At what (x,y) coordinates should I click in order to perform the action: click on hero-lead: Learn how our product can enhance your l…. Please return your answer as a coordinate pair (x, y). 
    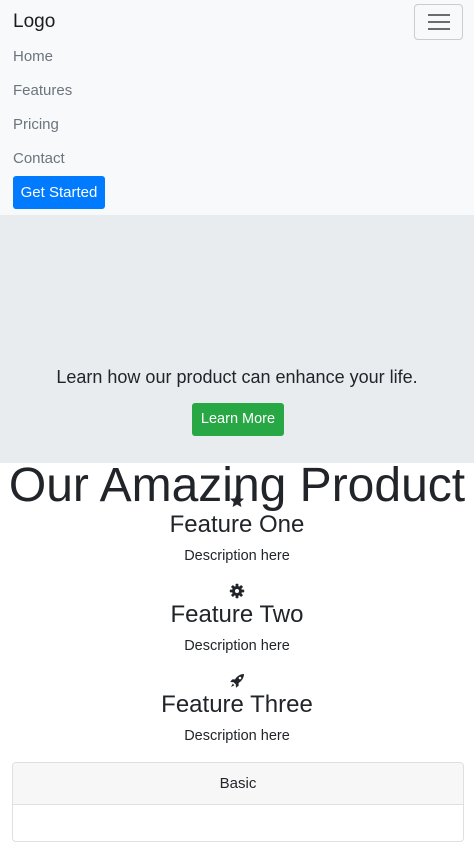
    Looking at the image, I should click on (237, 377).